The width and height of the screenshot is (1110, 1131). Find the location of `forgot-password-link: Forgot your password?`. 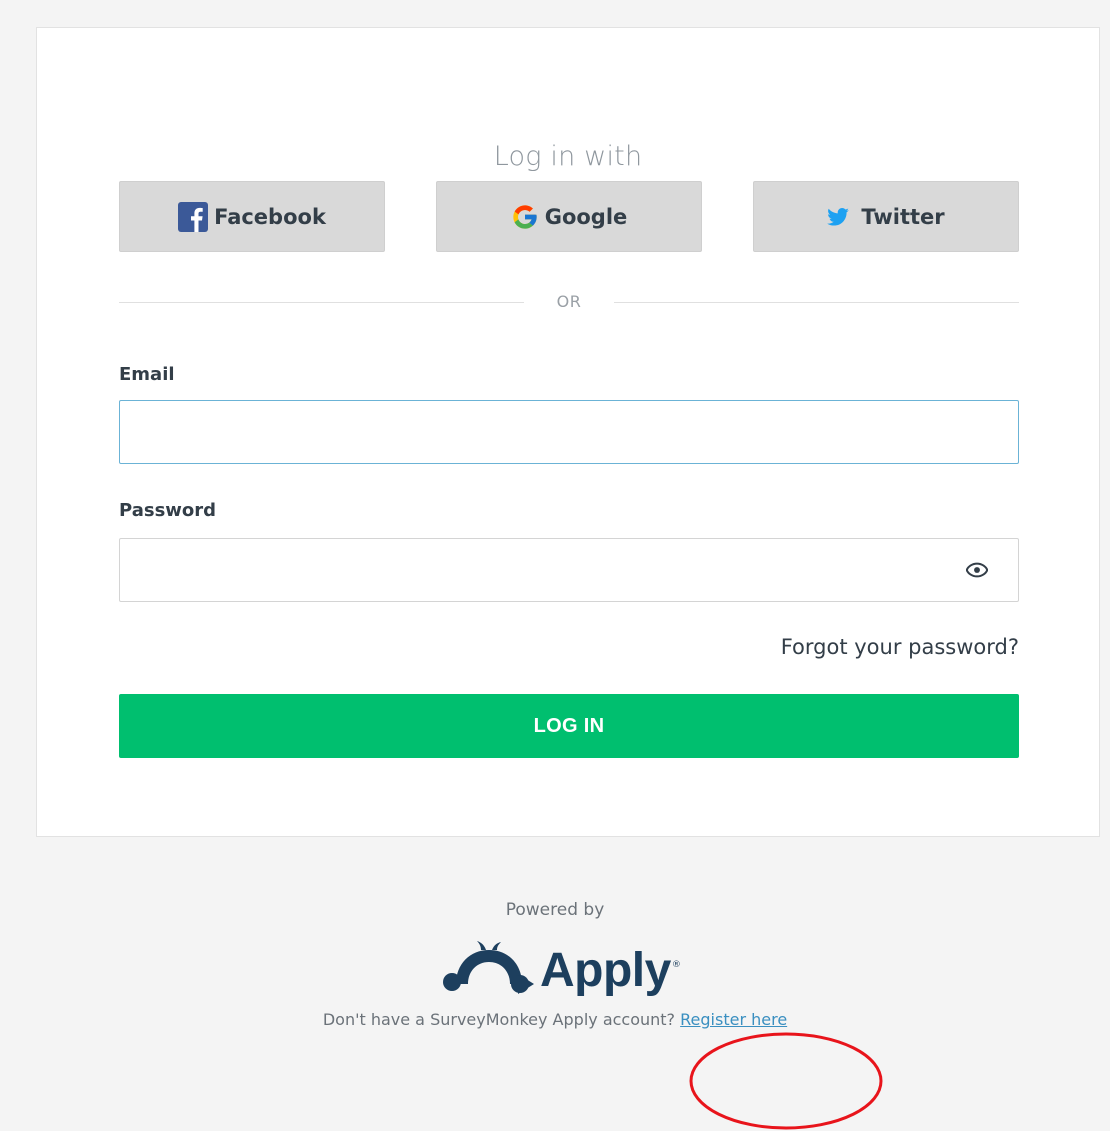

forgot-password-link: Forgot your password? is located at coordinates (900, 647).